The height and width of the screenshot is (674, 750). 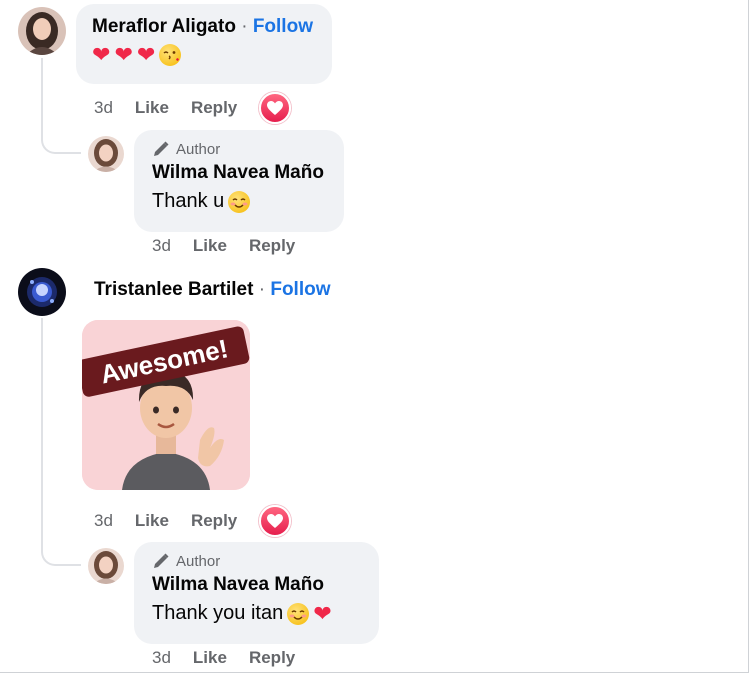 I want to click on comment-bubble: Meraflor Aligato · Follow ❤ ❤ ❤, so click(x=204, y=44).